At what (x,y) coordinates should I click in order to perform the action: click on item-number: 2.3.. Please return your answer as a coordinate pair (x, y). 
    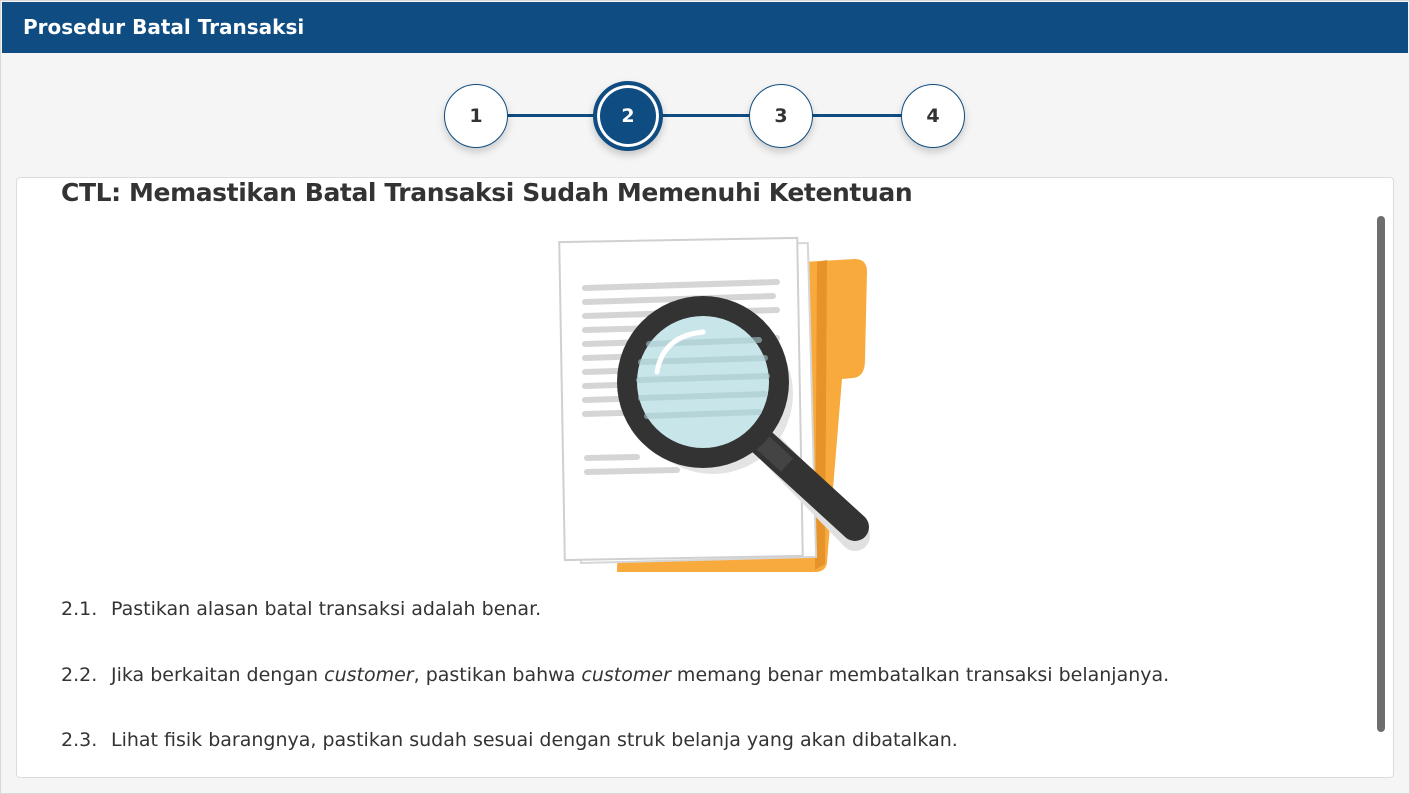
    Looking at the image, I should click on (79, 740).